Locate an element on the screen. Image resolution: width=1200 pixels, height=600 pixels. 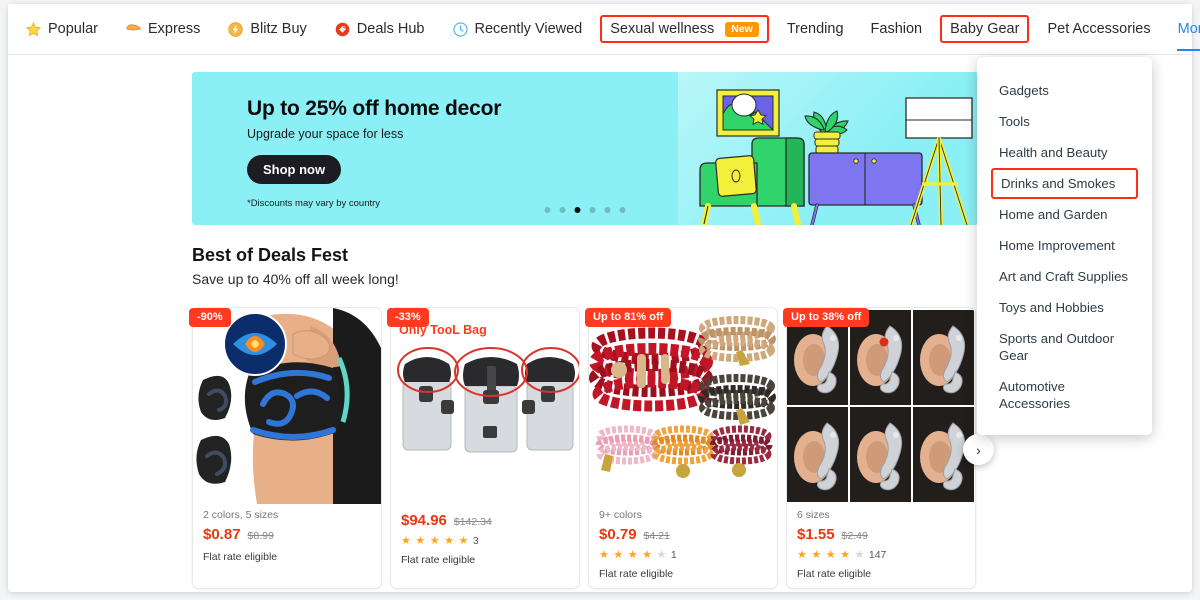
shop-now-button: Shop now is located at coordinates (294, 169).